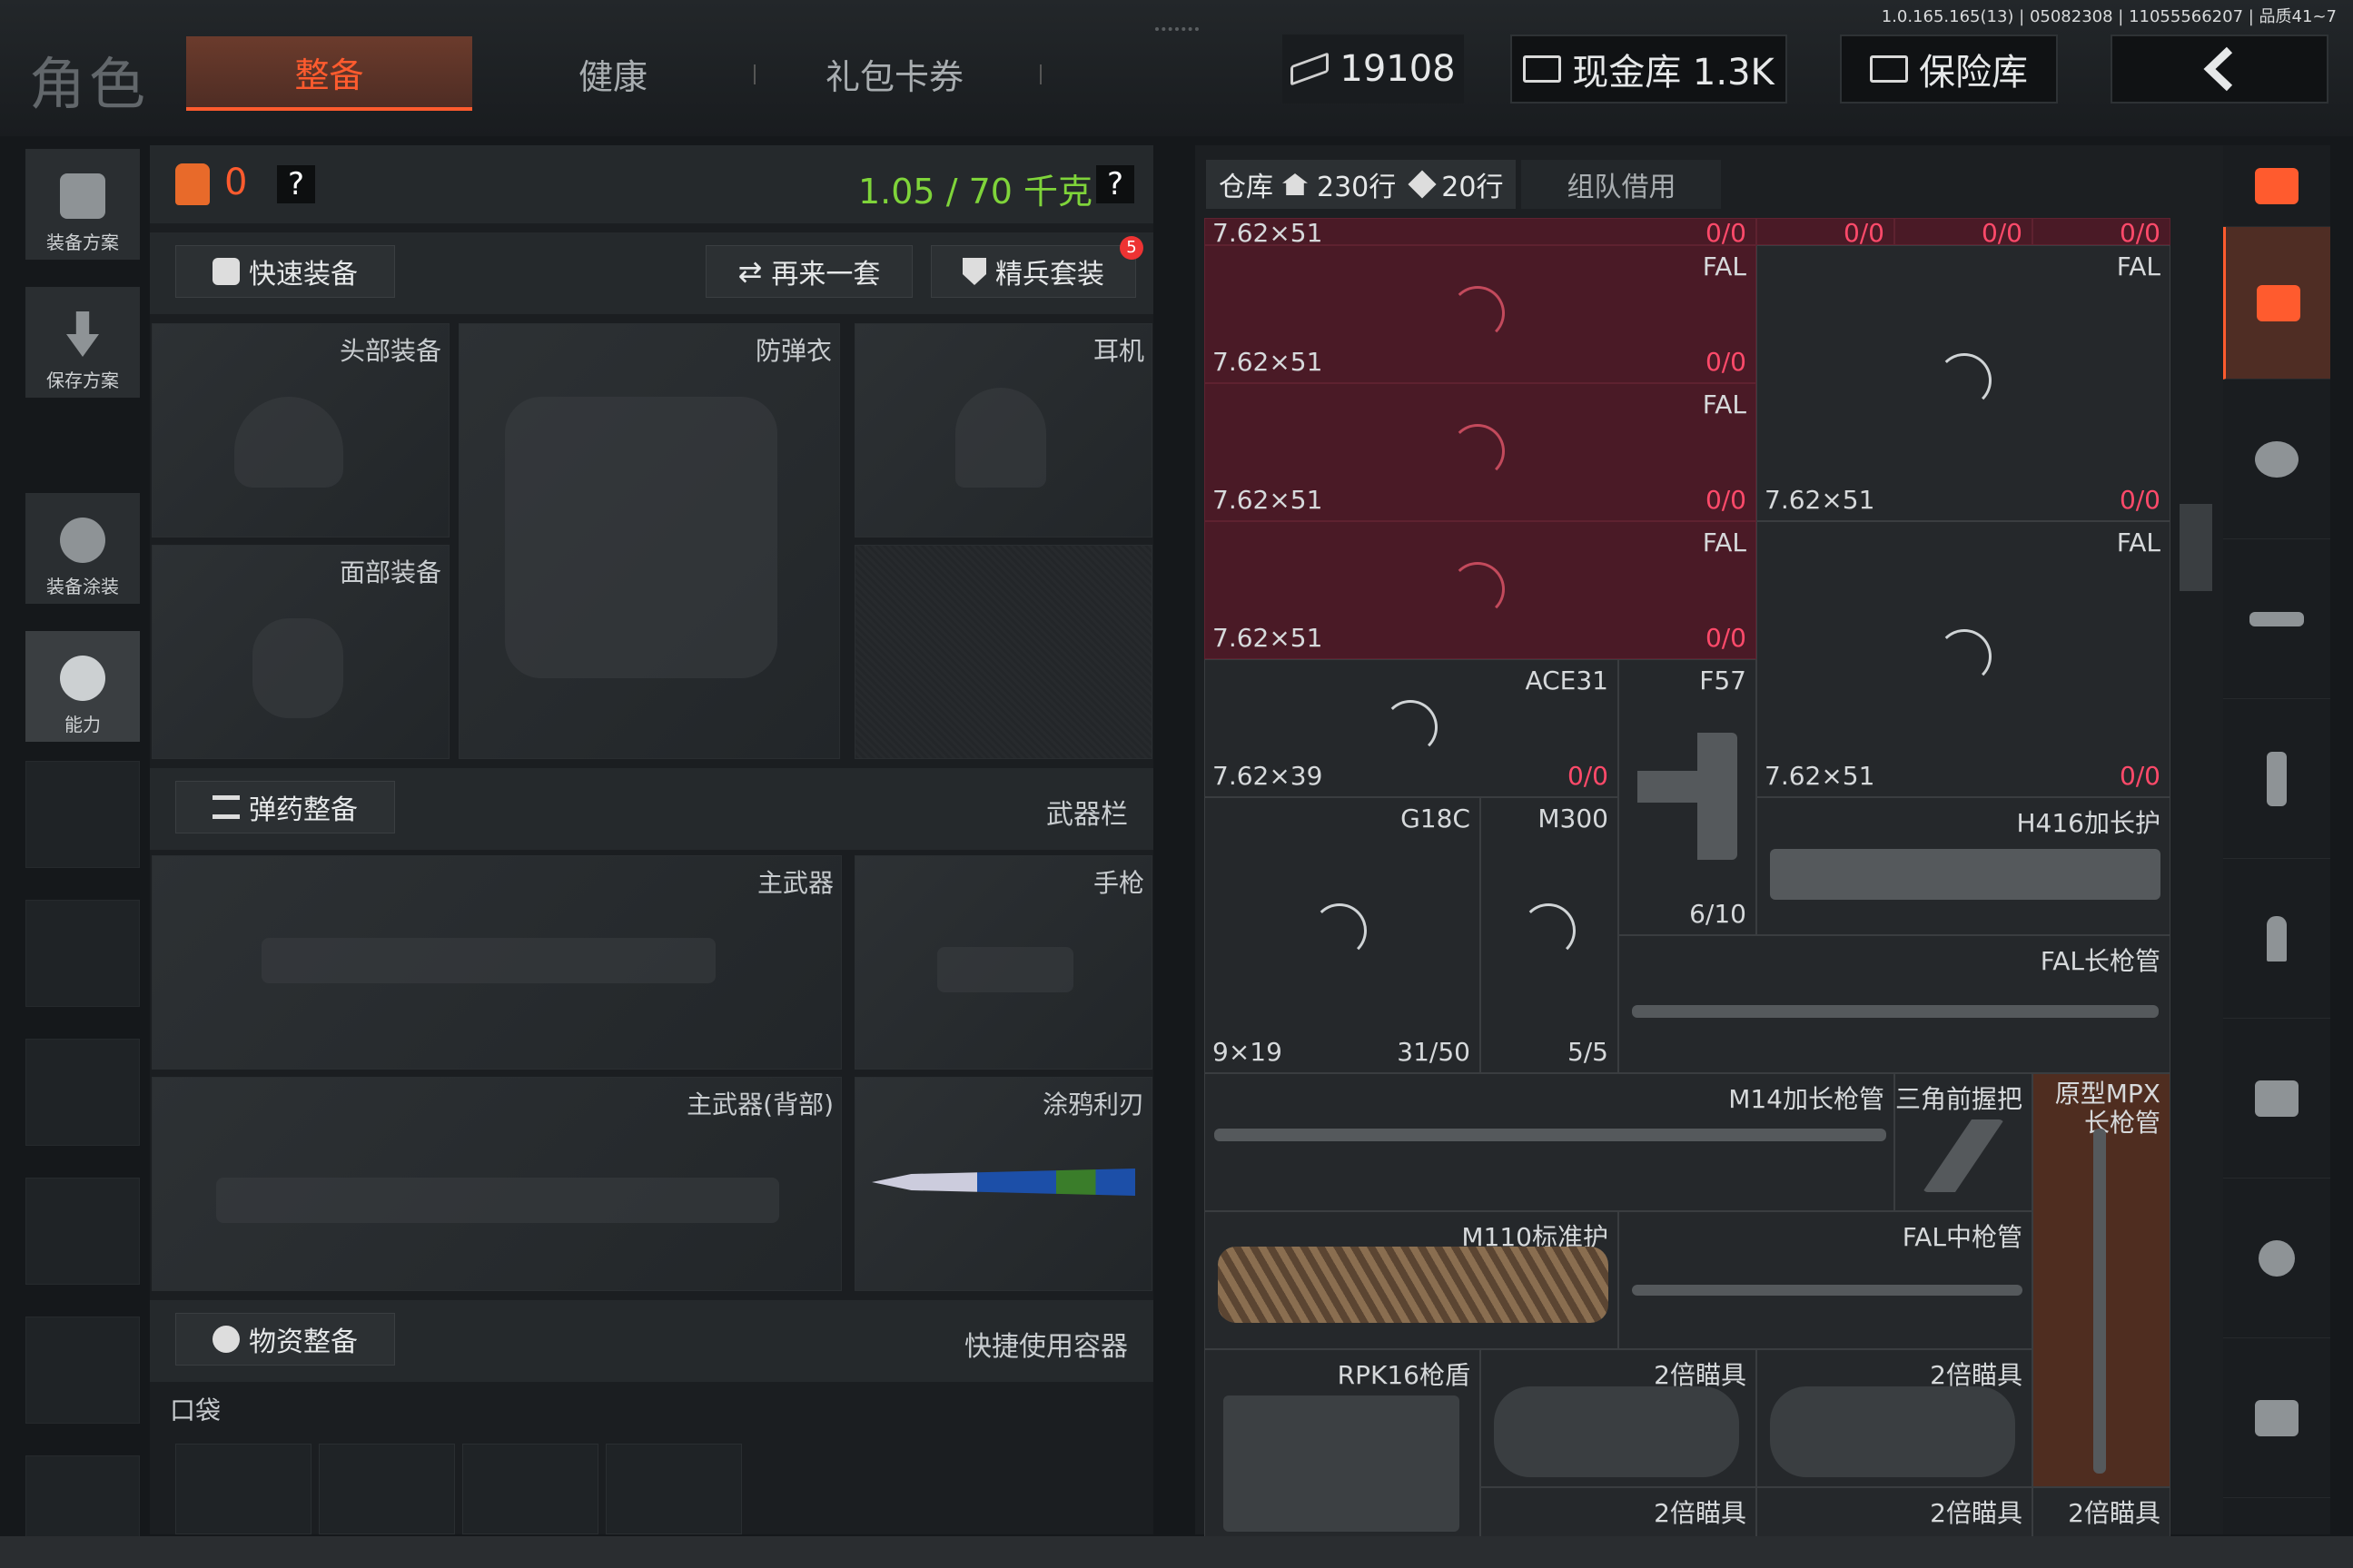  What do you see at coordinates (1717, 914) in the screenshot?
I see `ammo-count: 6/10` at bounding box center [1717, 914].